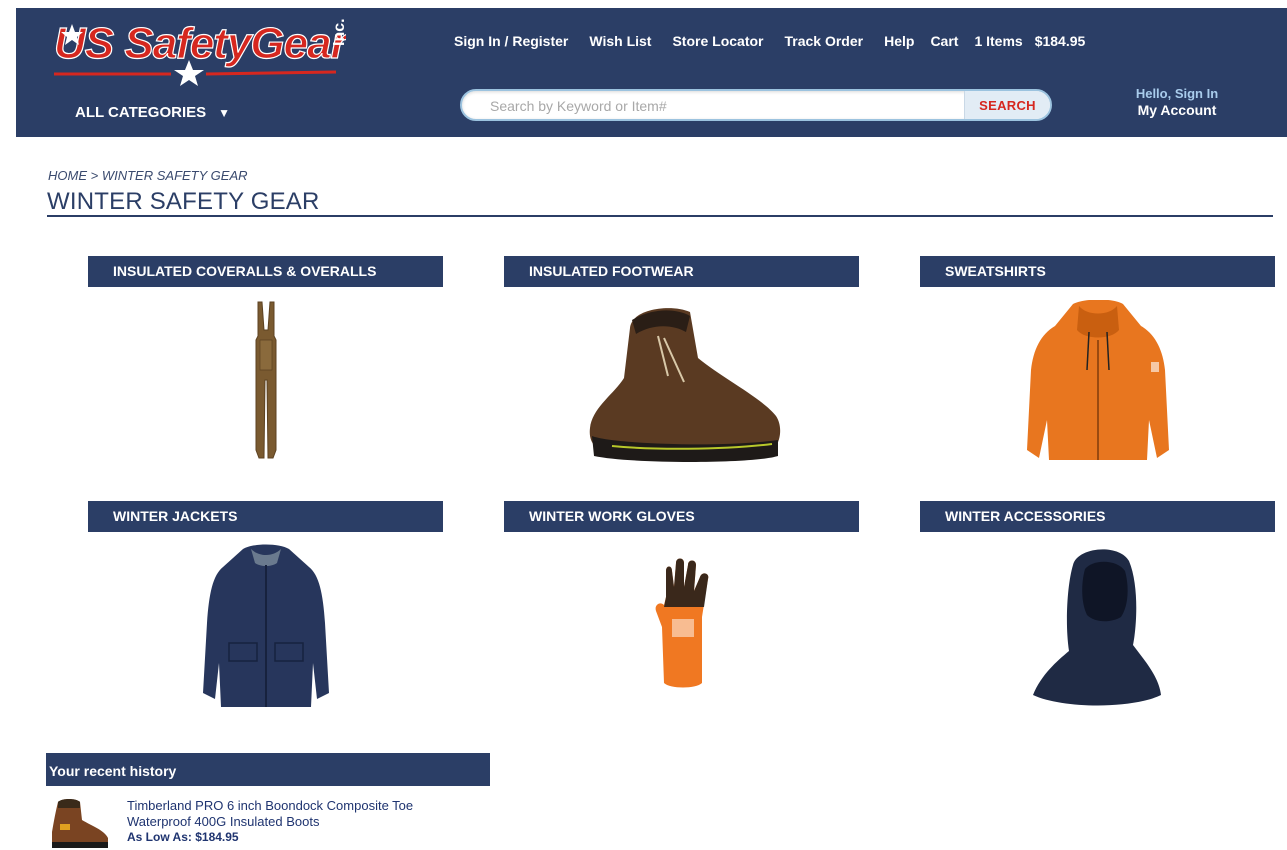  Describe the element at coordinates (681, 383) in the screenshot. I see `work-boot-icon` at that location.